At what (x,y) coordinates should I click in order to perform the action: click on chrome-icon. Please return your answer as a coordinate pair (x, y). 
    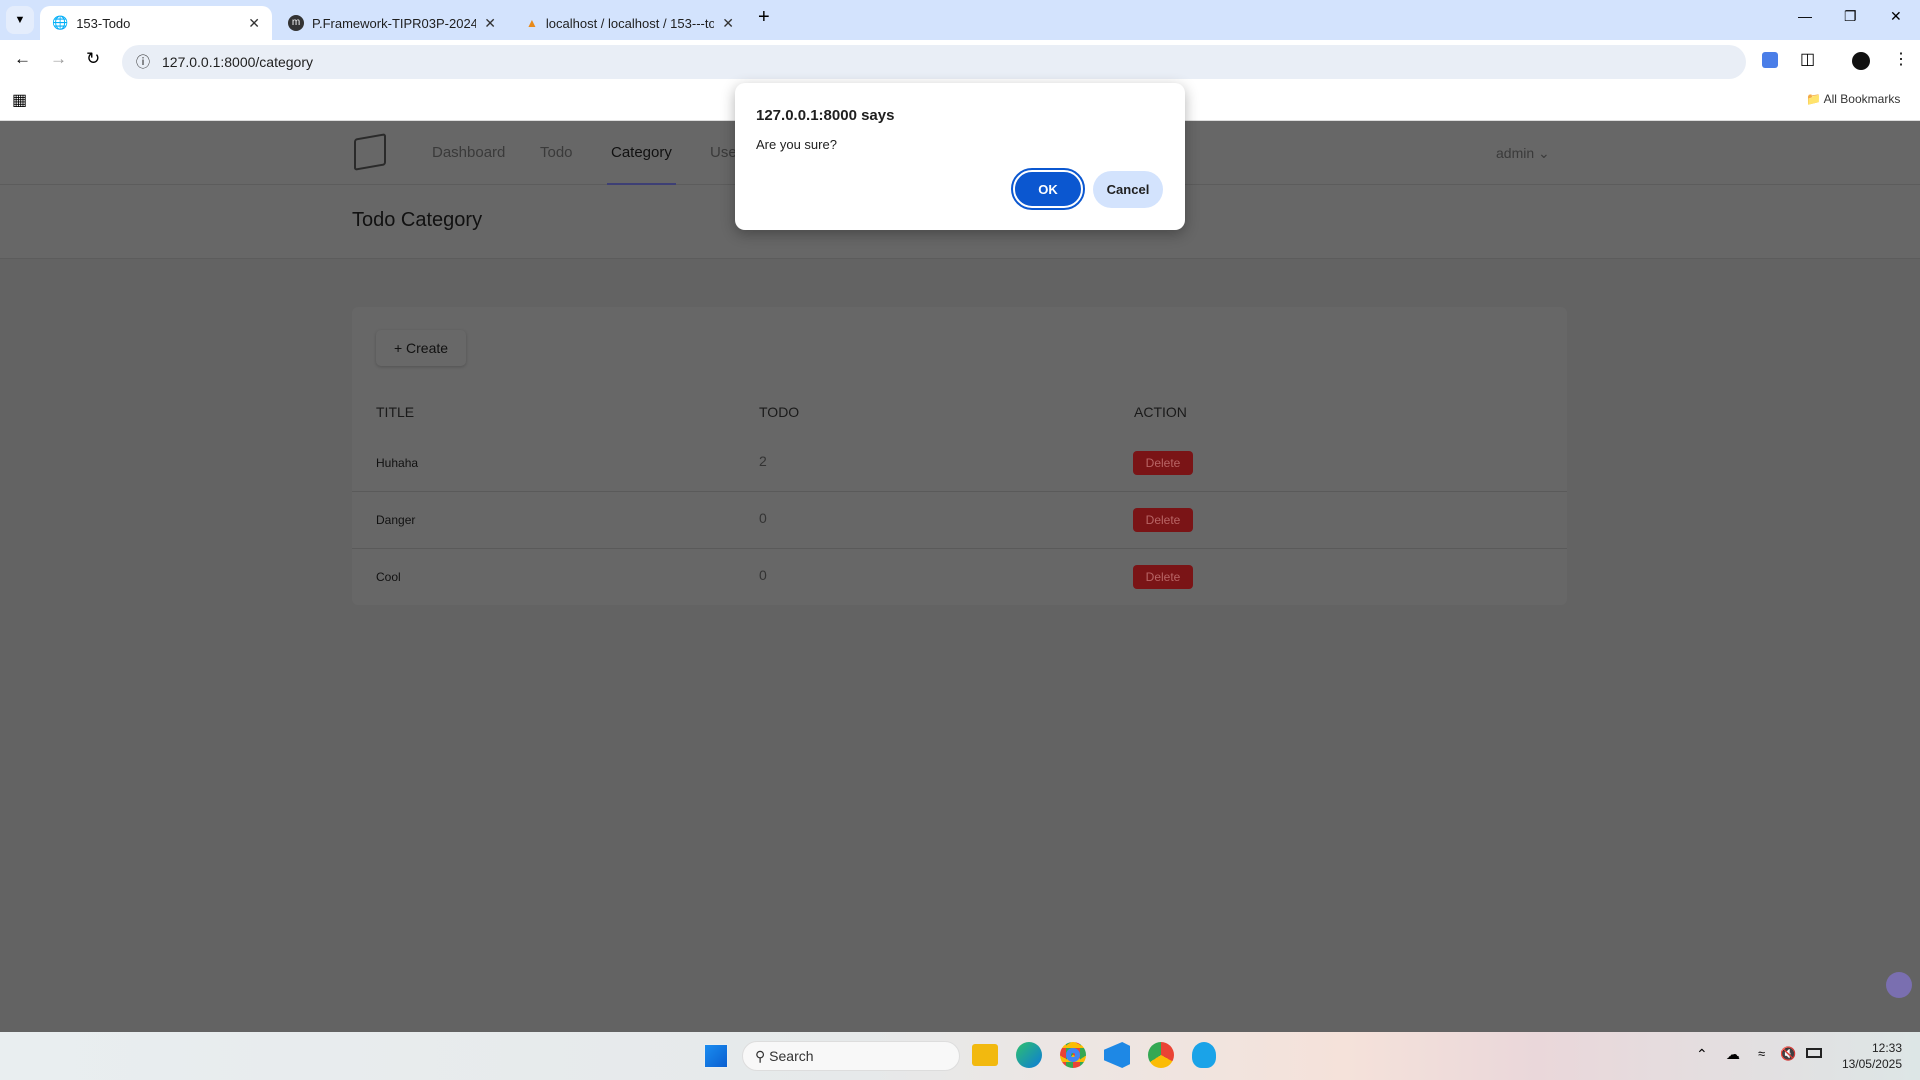
    Looking at the image, I should click on (1073, 1055).